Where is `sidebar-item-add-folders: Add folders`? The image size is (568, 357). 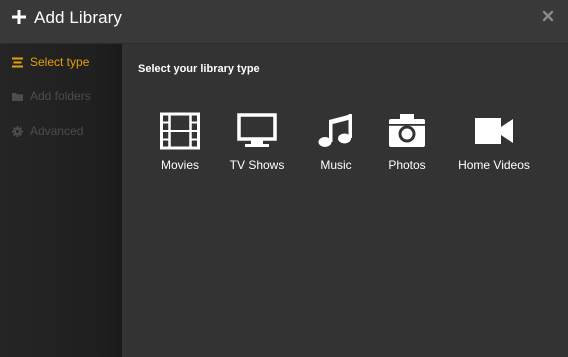 sidebar-item-add-folders: Add folders is located at coordinates (51, 96).